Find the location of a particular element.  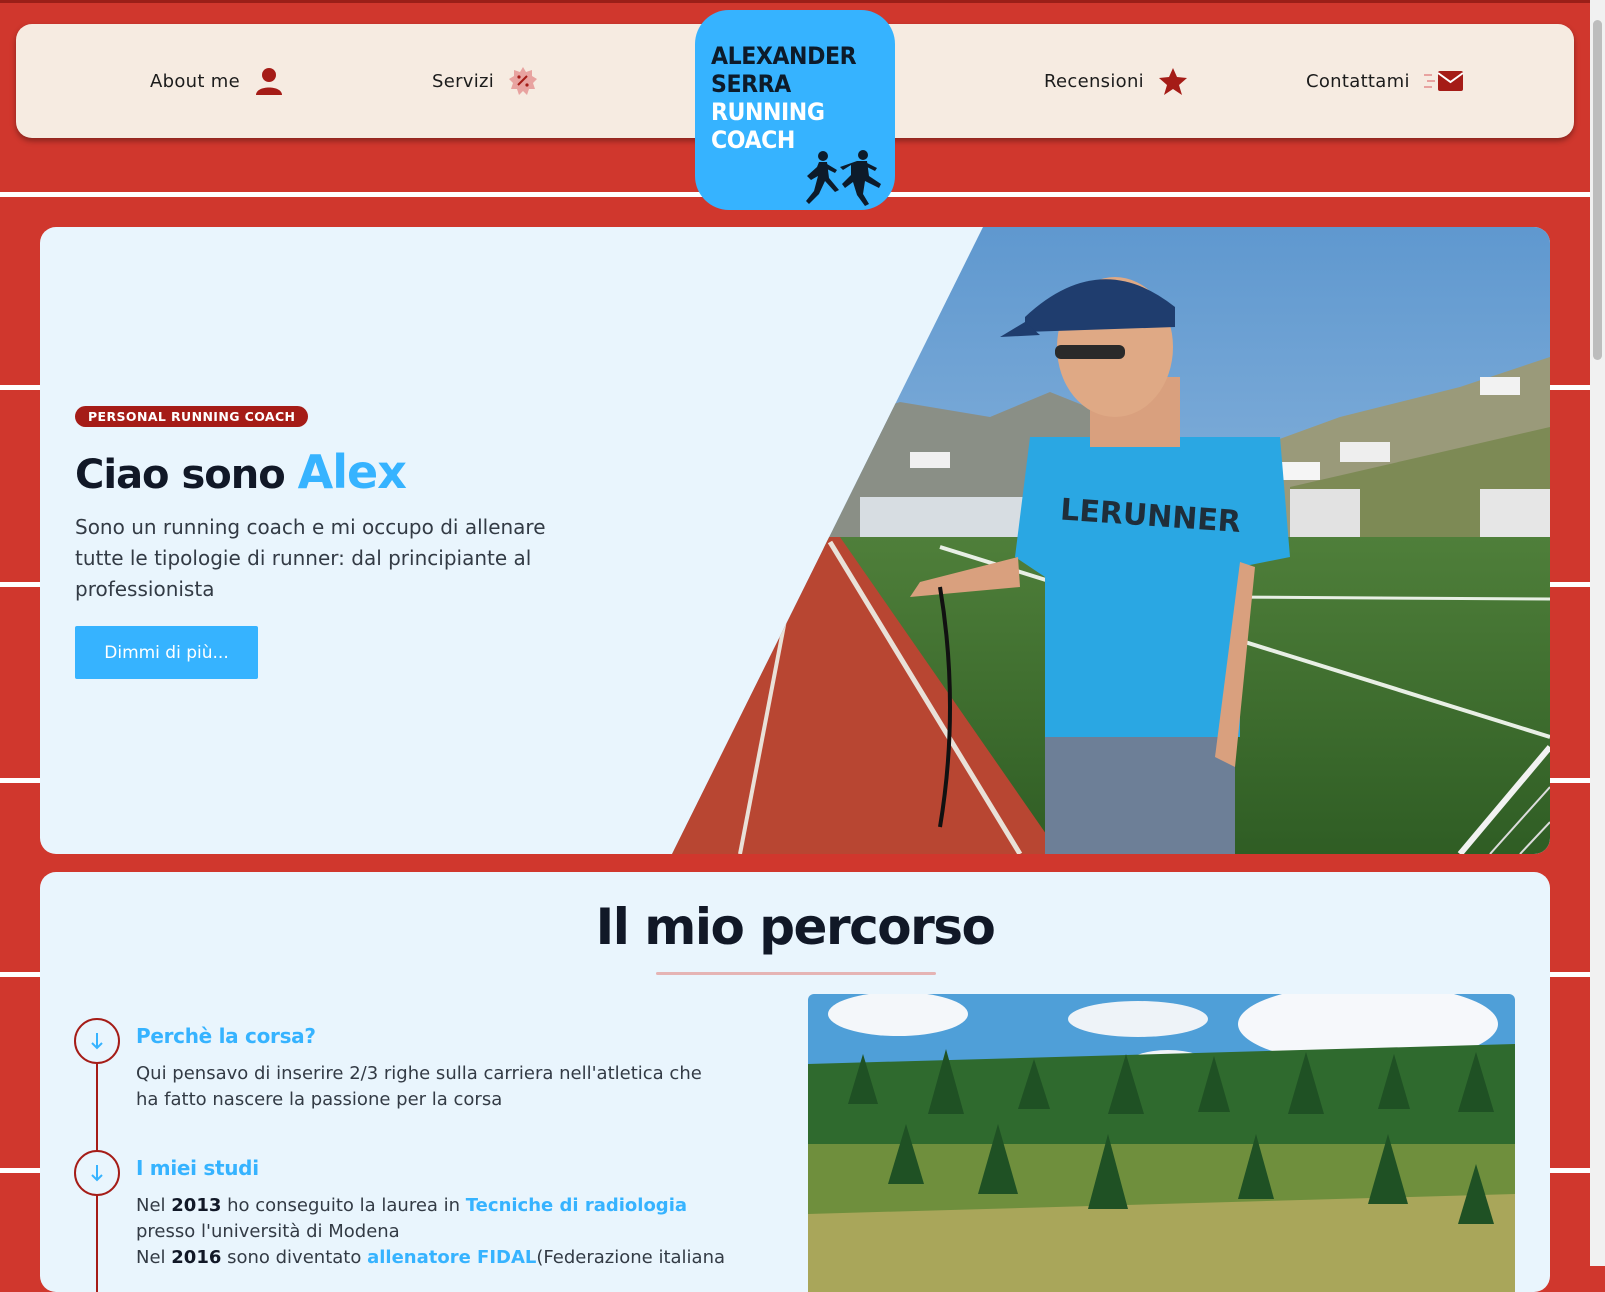

star-icon is located at coordinates (1173, 81).